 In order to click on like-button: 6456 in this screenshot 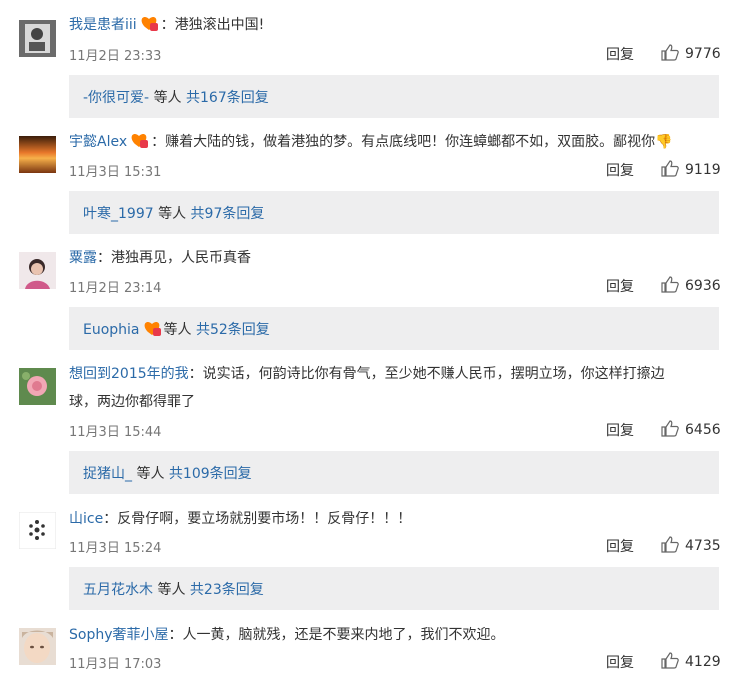, I will do `click(691, 429)`.